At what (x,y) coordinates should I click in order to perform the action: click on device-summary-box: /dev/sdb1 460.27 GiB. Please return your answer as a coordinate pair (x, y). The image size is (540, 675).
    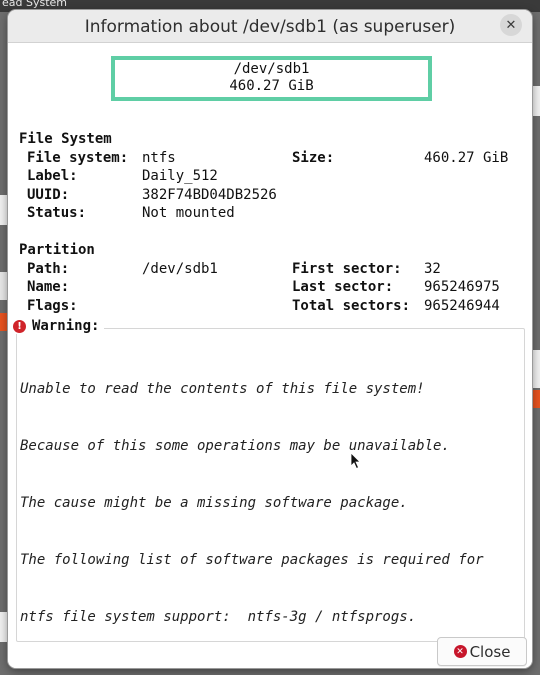
    Looking at the image, I should click on (271, 78).